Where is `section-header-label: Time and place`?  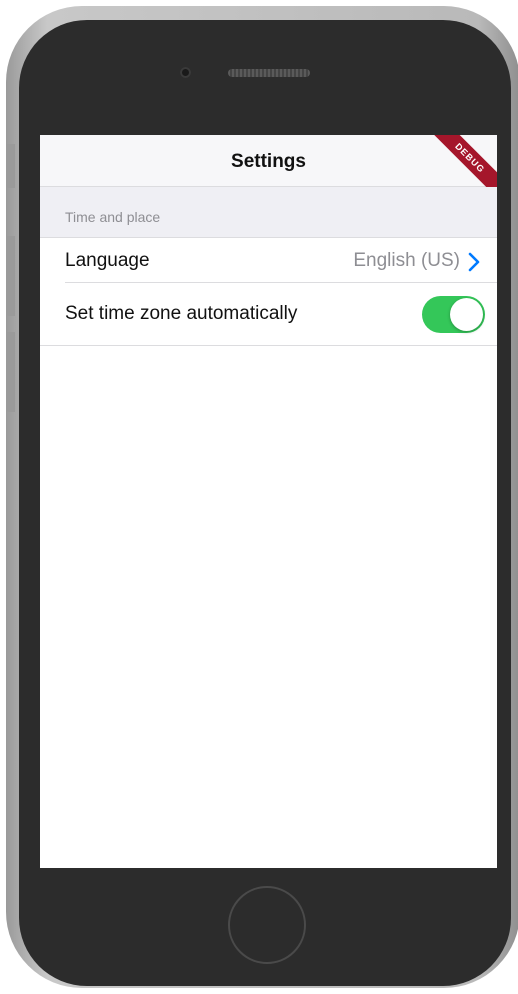 section-header-label: Time and place is located at coordinates (113, 217).